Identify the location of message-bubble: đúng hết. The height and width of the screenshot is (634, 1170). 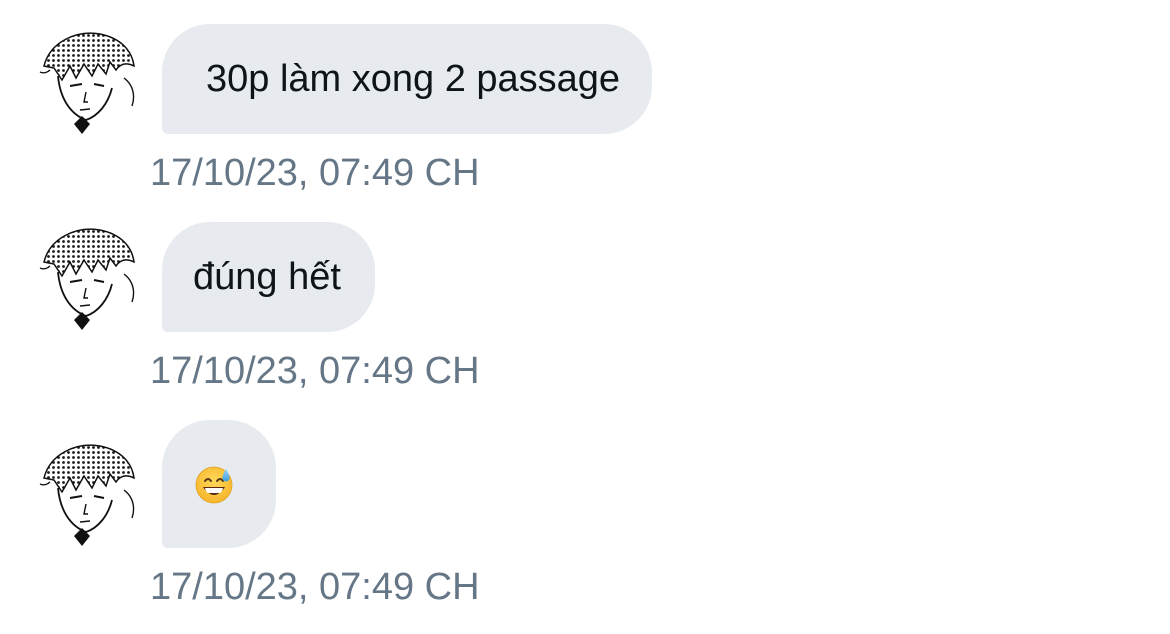
(268, 277).